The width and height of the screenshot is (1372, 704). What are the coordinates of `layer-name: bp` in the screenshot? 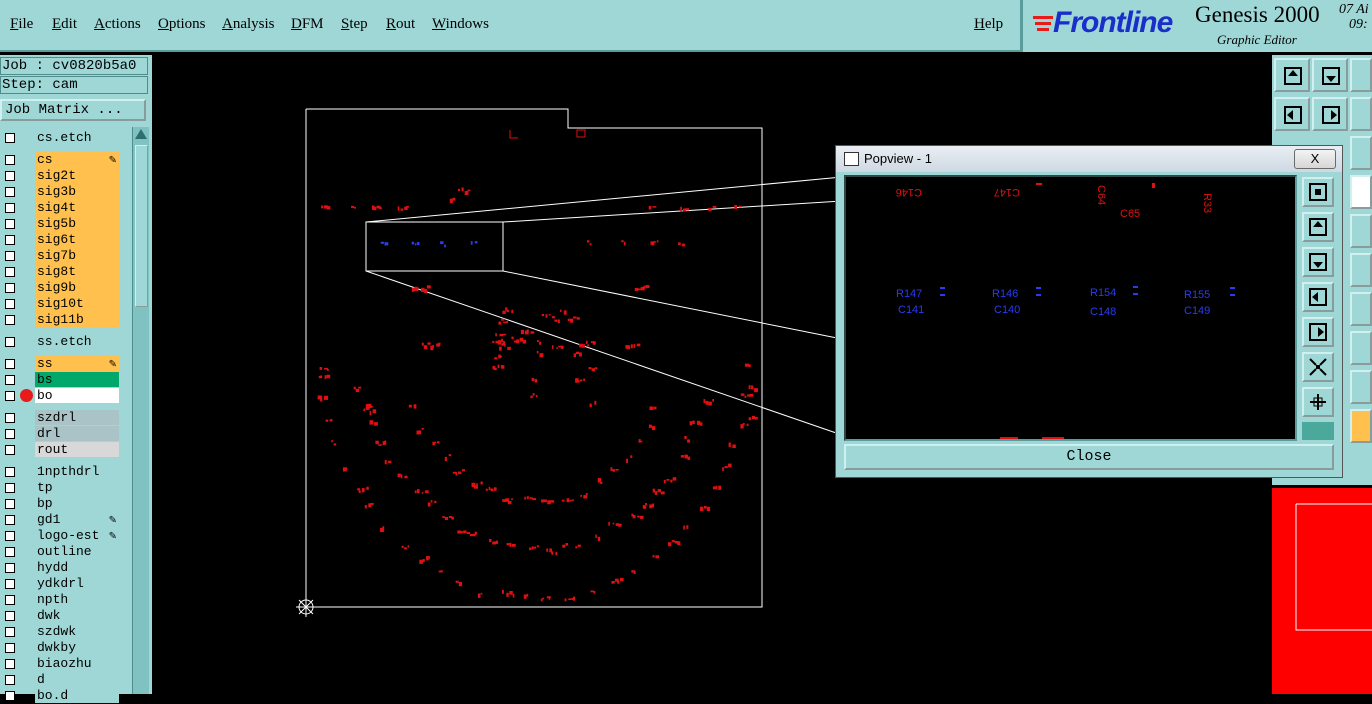 It's located at (77, 503).